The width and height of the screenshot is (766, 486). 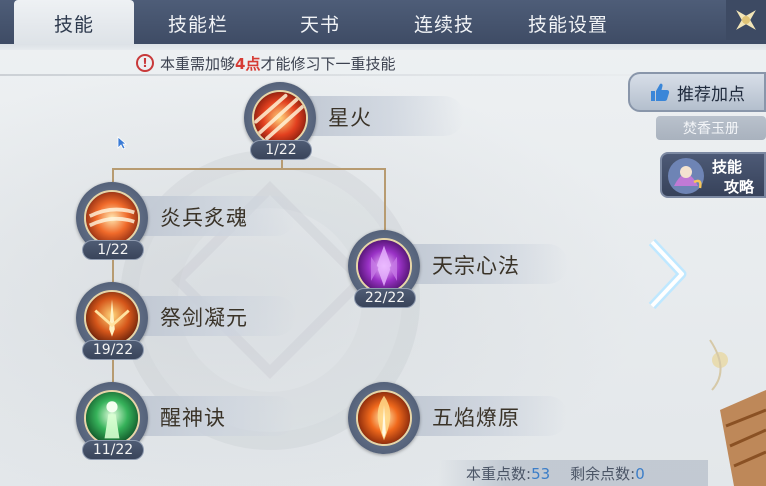 I want to click on skill-node: 醒神诀 11/22, so click(x=186, y=424).